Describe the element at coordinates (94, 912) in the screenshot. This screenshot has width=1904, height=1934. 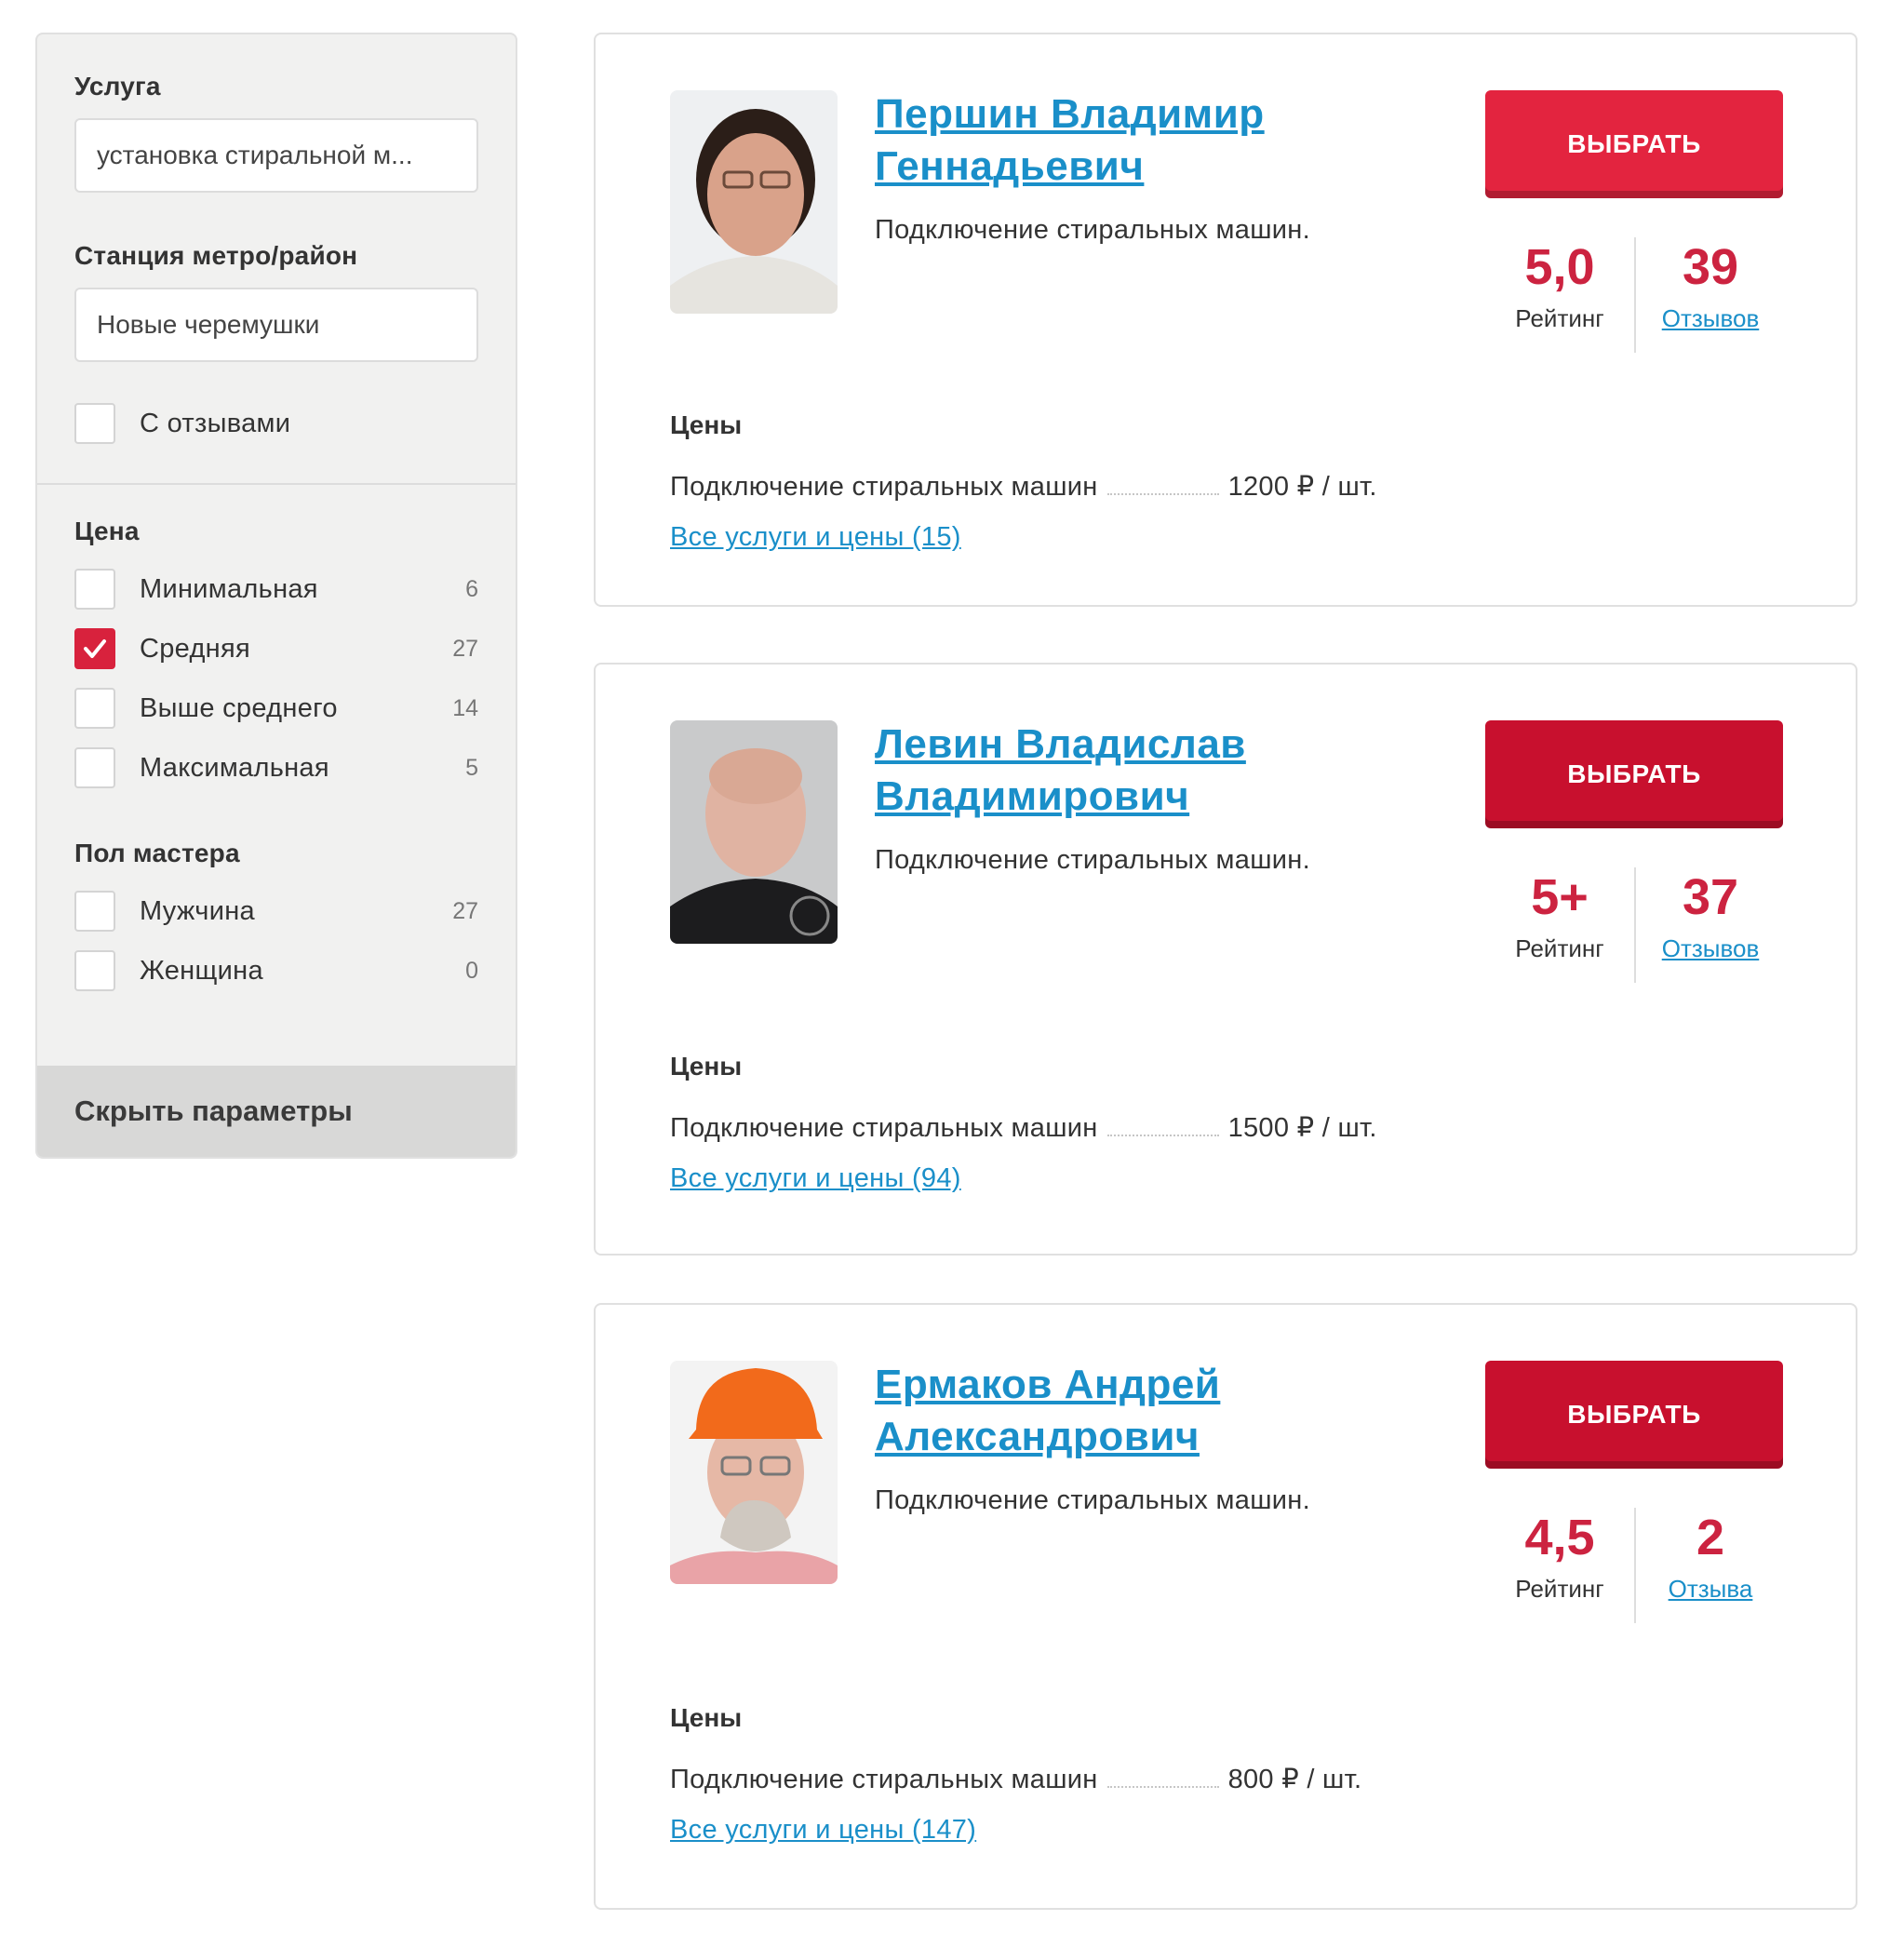
I see `gender-male-checkbox` at that location.